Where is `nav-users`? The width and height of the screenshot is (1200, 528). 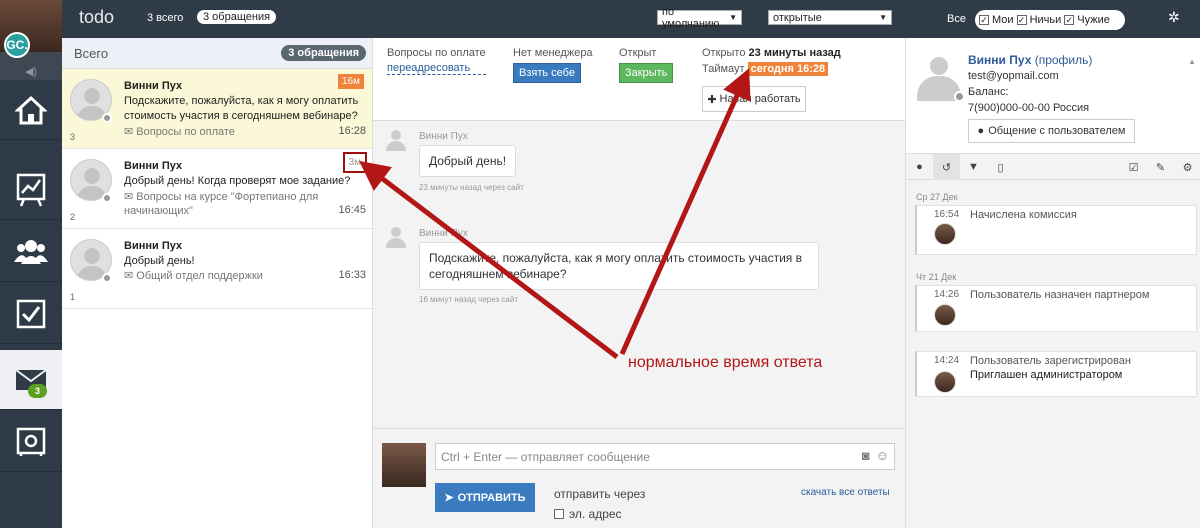 nav-users is located at coordinates (31, 252).